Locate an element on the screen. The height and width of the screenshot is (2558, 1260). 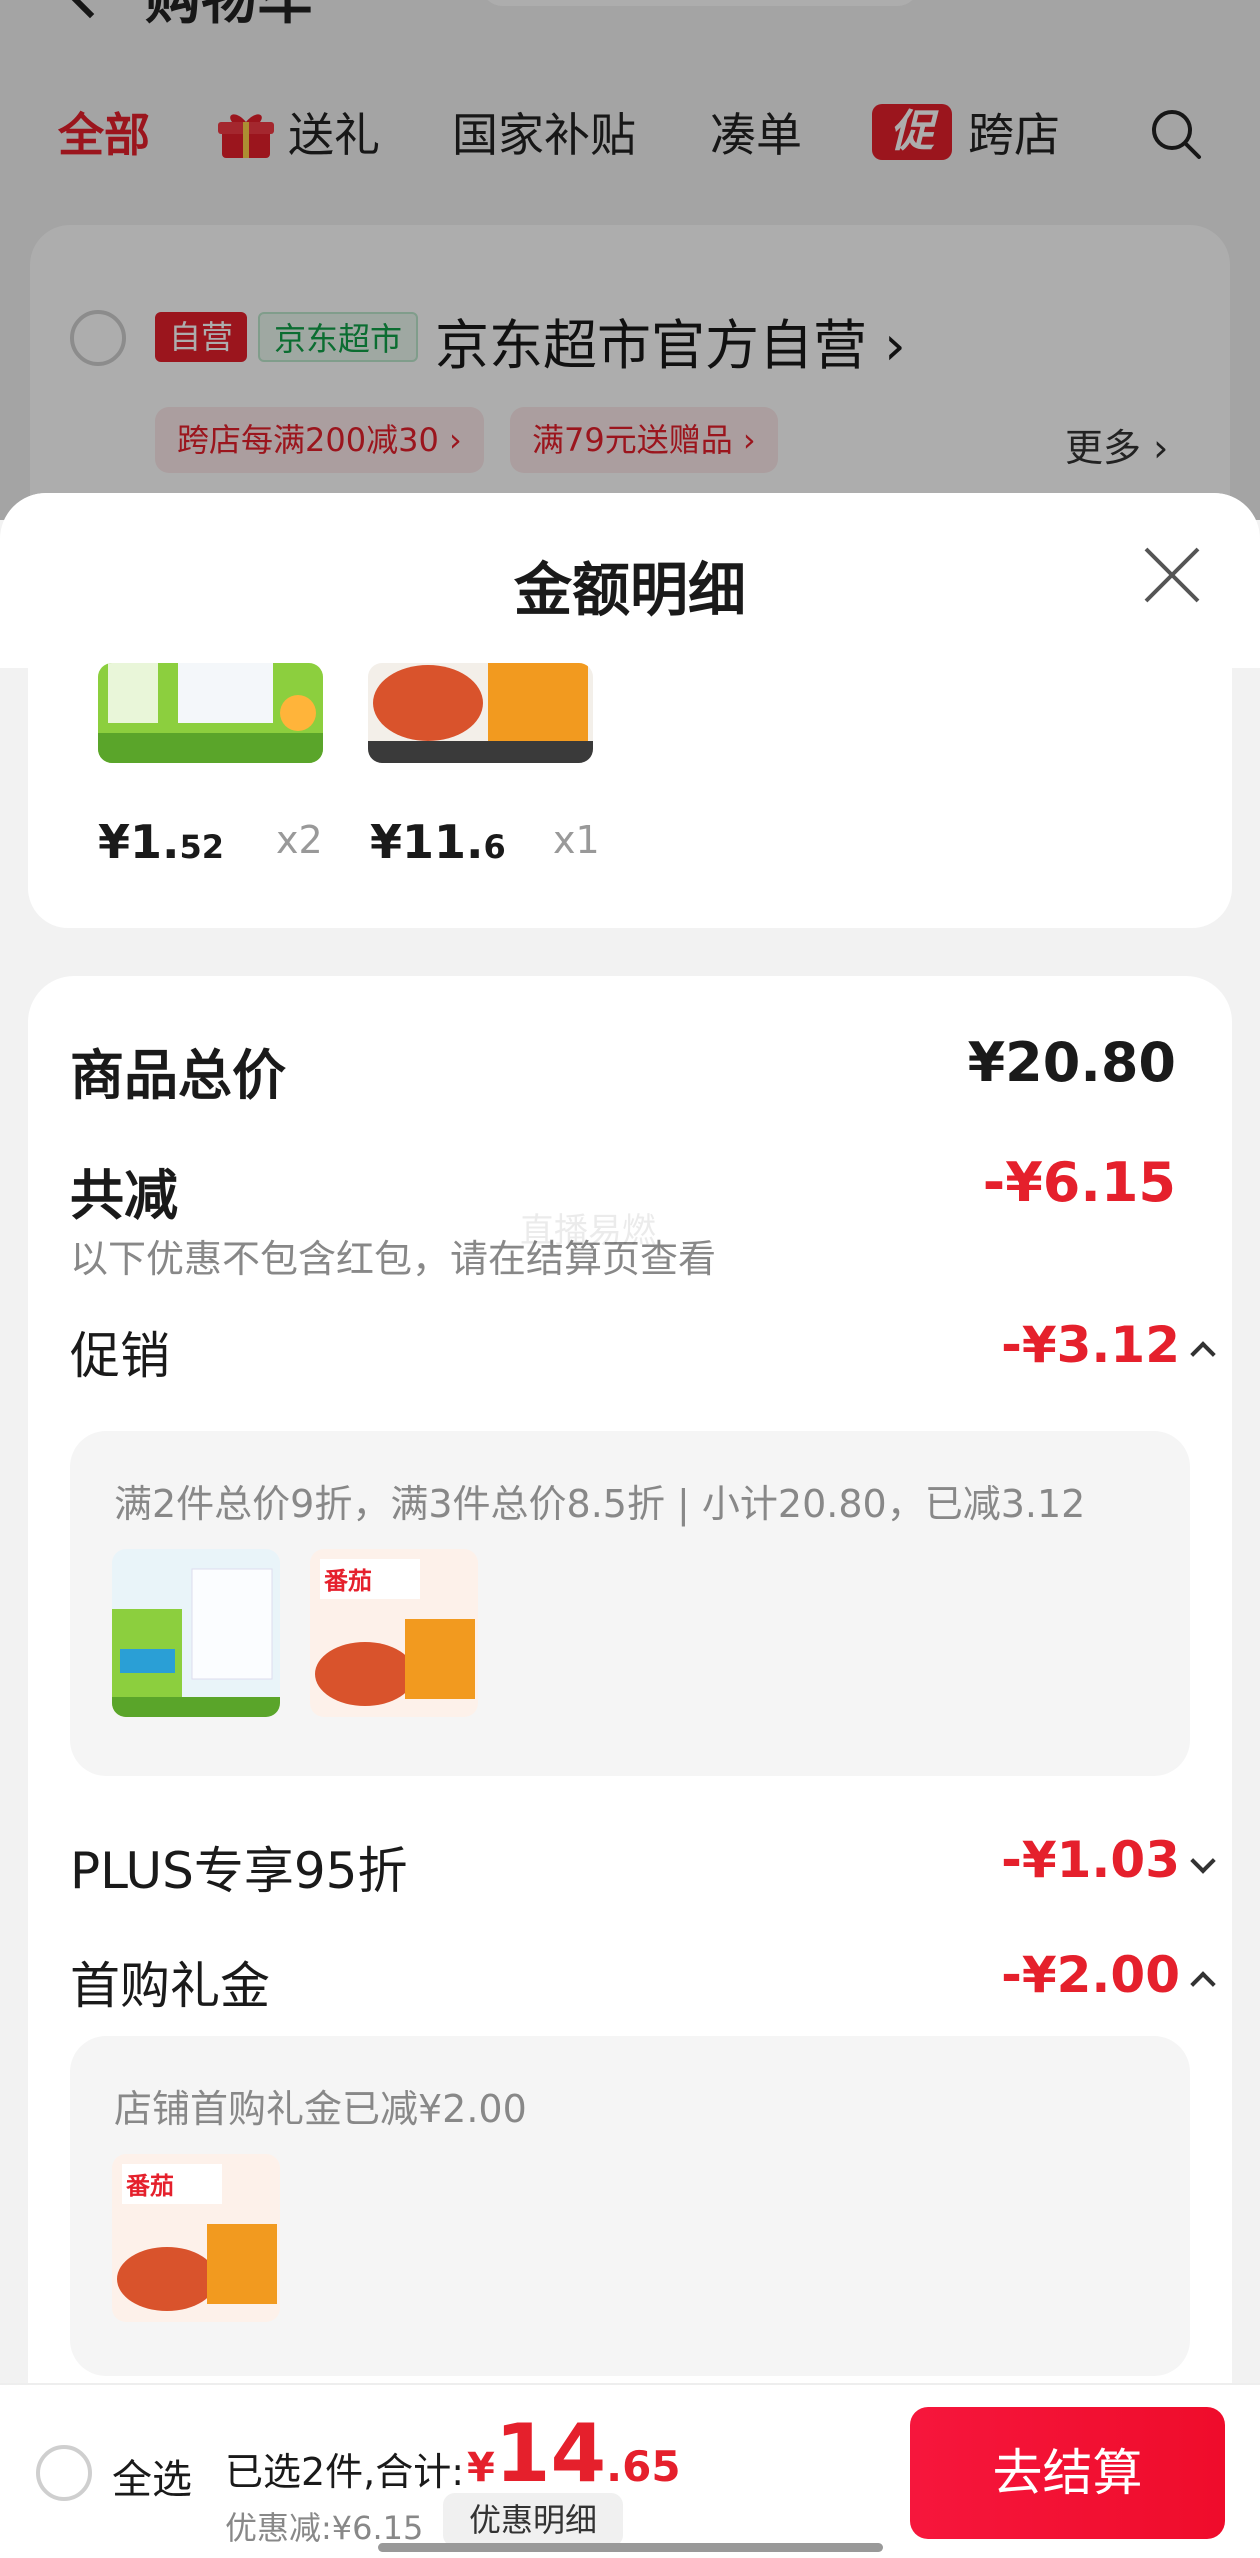
close-icon is located at coordinates (1172, 575).